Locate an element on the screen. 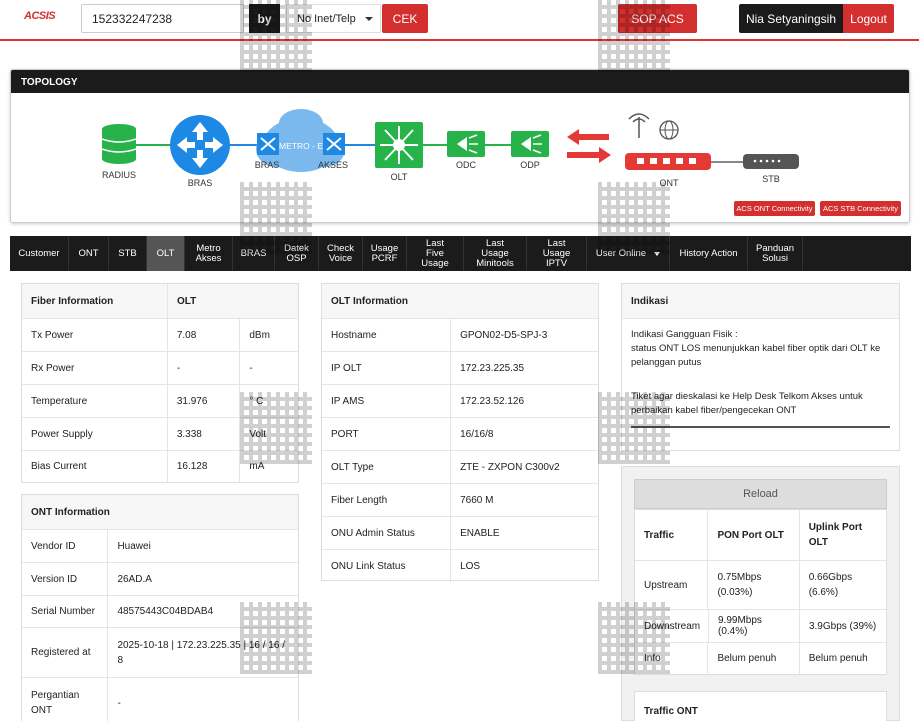 Image resolution: width=919 pixels, height=721 pixels. tab-last-usage-iptv: Last Usage IPTV is located at coordinates (557, 253).